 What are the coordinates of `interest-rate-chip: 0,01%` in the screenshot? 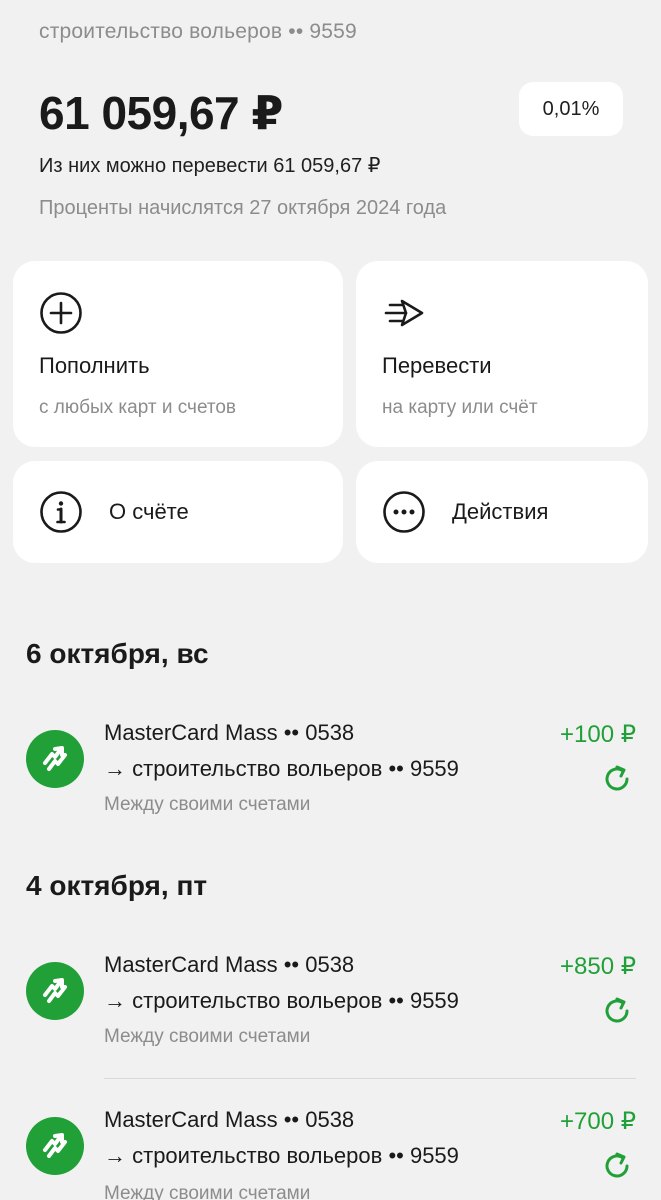 It's located at (571, 109).